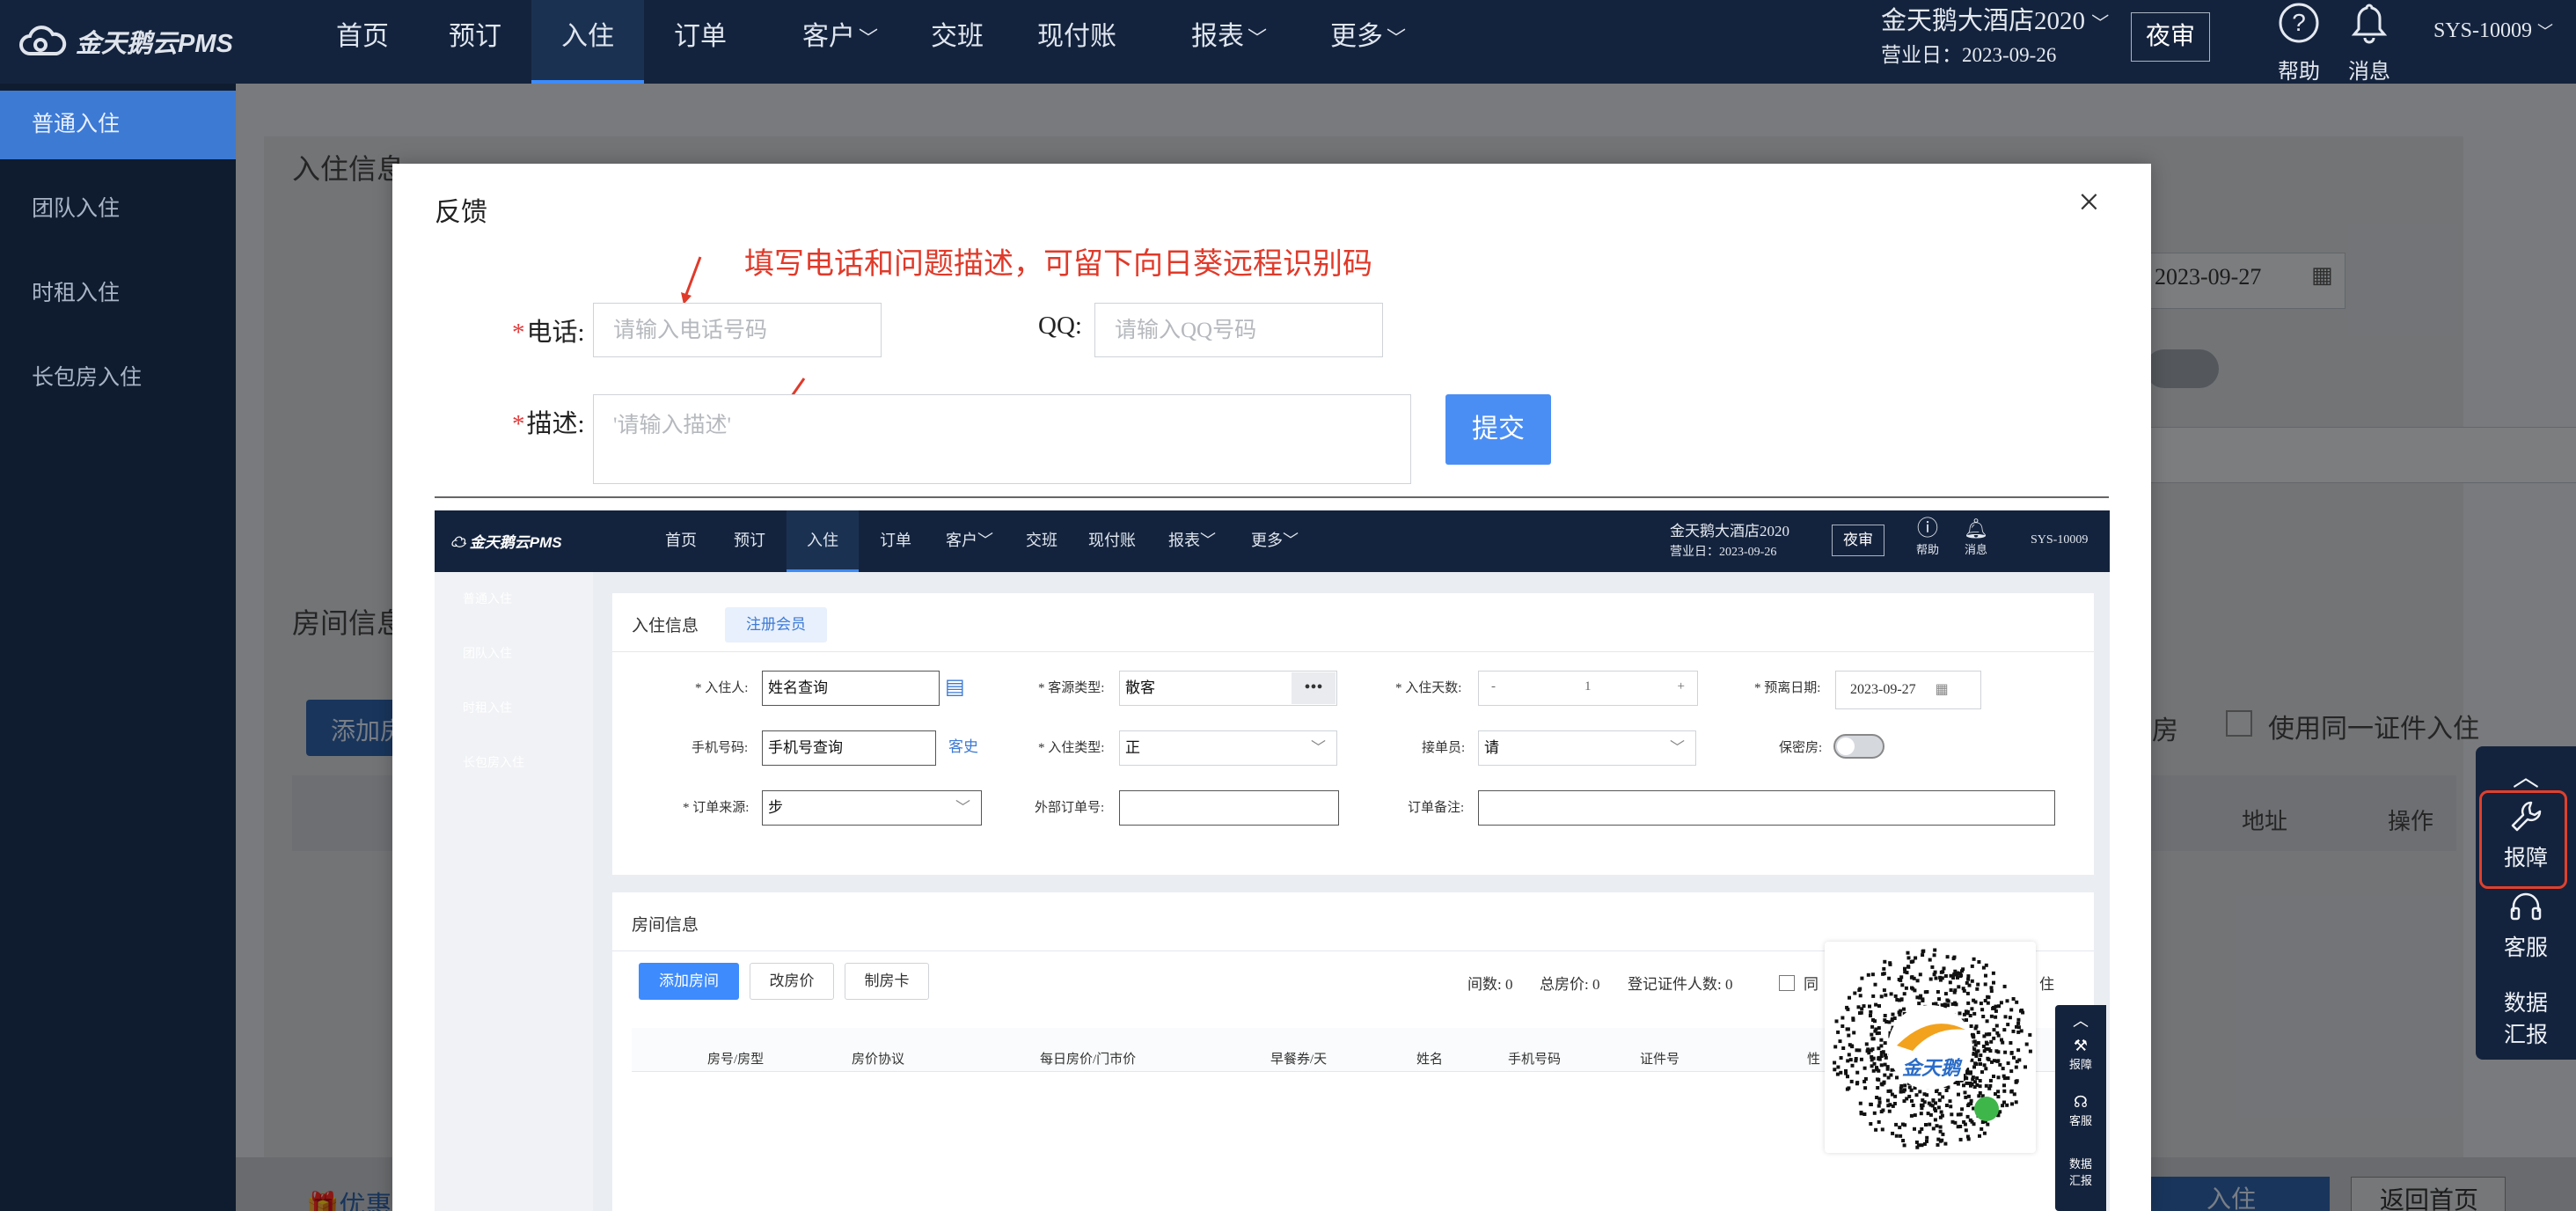 This screenshot has width=2576, height=1211. I want to click on headset-icon: ☊, so click(2081, 1102).